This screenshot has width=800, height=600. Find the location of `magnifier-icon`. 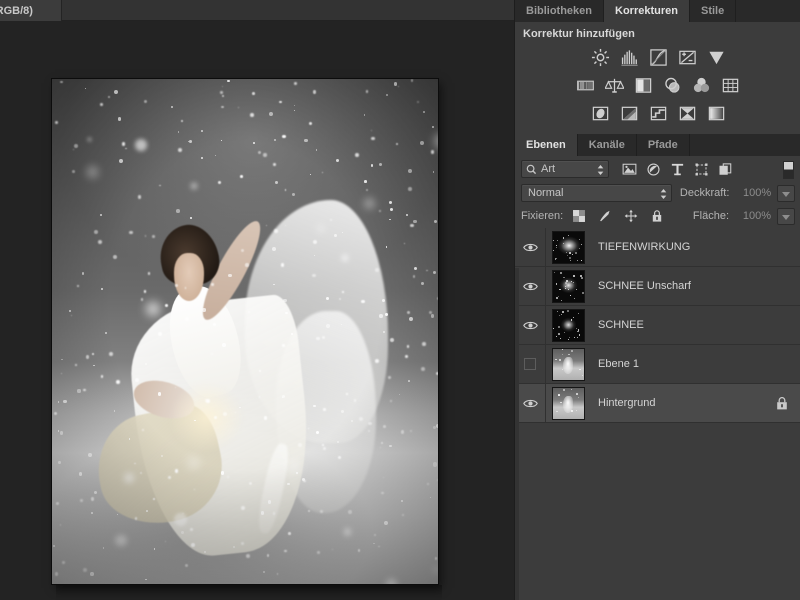

magnifier-icon is located at coordinates (531, 169).